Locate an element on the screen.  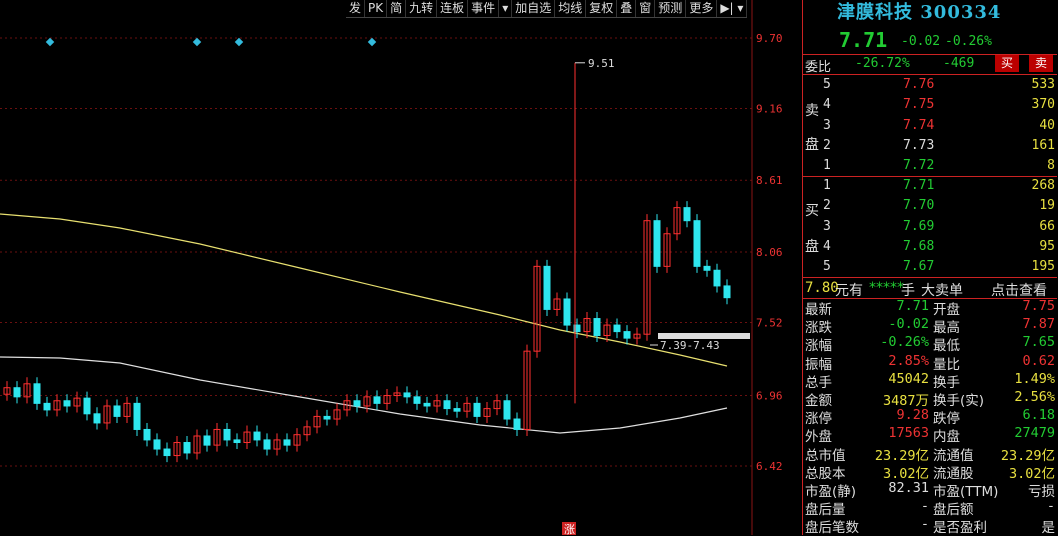
toolbar-item-2: 简 is located at coordinates (397, 8).